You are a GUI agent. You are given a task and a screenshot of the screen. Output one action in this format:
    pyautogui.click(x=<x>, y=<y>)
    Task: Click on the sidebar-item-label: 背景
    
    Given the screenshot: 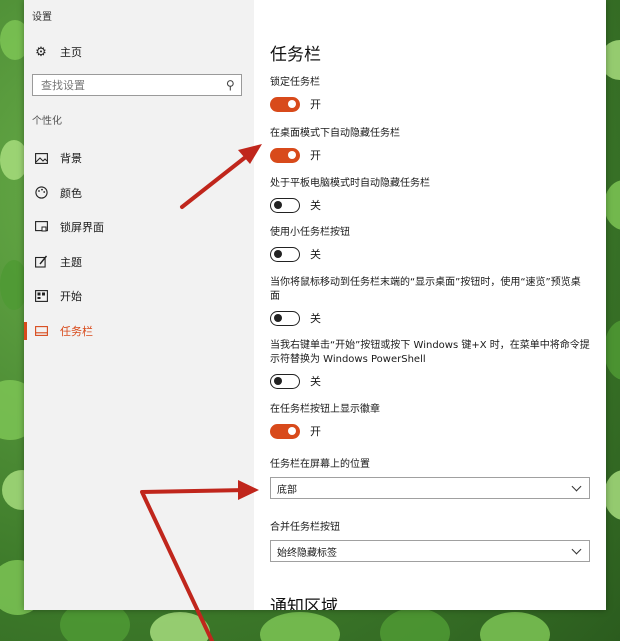 What is the action you would take?
    pyautogui.click(x=71, y=159)
    